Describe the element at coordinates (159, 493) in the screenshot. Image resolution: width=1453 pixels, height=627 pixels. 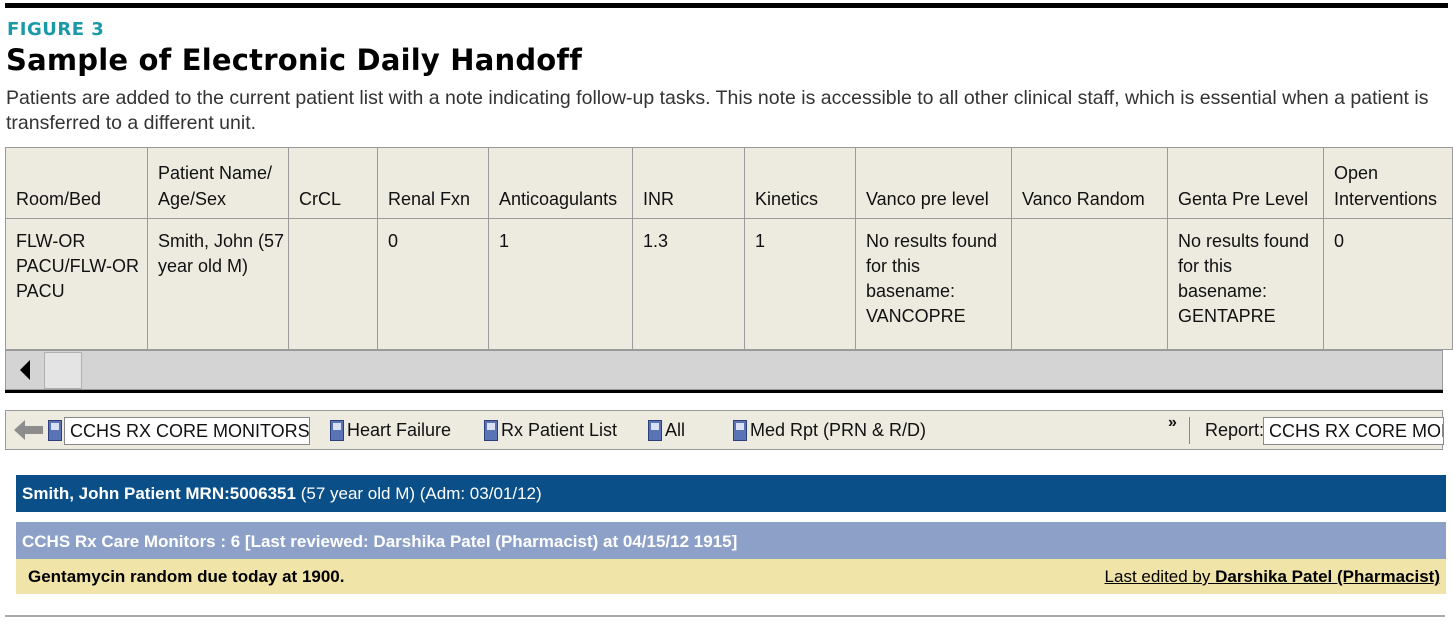
I see `patient-name-mrn: Smith, John Patient MRN:5006351` at that location.